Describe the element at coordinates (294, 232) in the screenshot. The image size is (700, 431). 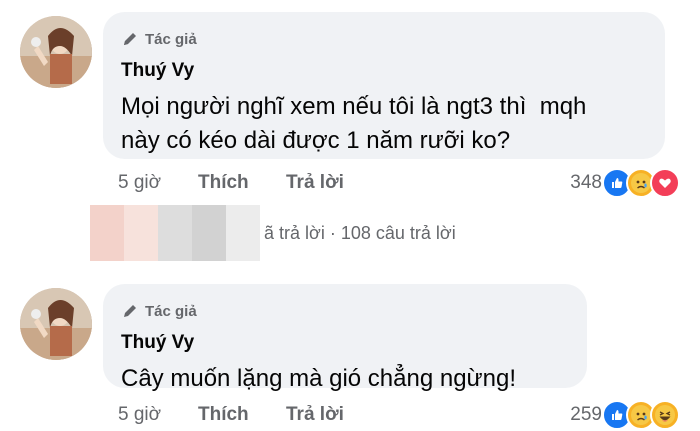
I see `replied-label: ã trả lời` at that location.